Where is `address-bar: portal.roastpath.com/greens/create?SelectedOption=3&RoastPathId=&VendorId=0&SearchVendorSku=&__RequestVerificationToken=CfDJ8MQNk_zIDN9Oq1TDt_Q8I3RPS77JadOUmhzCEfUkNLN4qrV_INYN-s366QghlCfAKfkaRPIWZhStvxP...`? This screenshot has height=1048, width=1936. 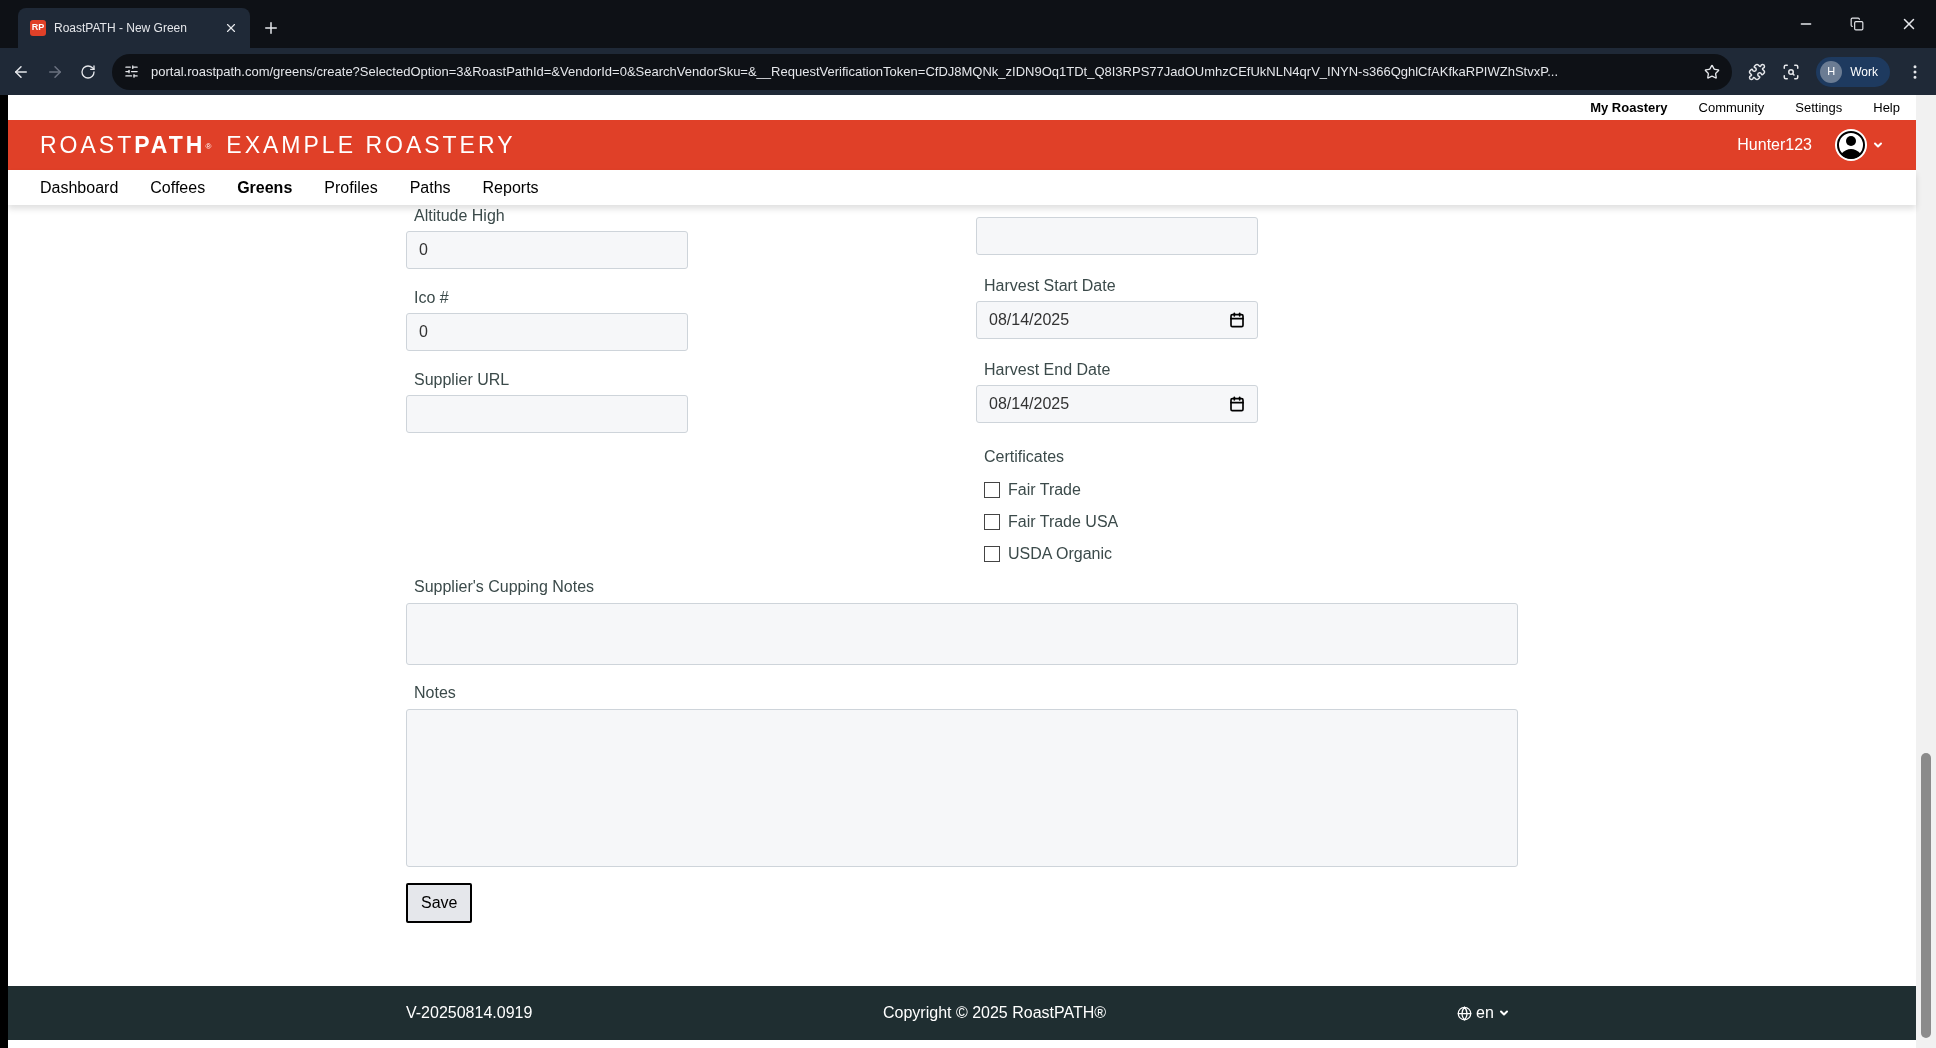 address-bar: portal.roastpath.com/greens/create?SelectedOption=3&RoastPathId=&VendorId=0&SearchVendorSku=&__RequestVerificationToken=CfDJ8MQNk_zIDN9Oq1TDt_Q8I3RPS77JadOUmhzCEfUkNLN4qrV_INYN-s366QghlCfAKfkaRPIWZhStvxP... is located at coordinates (922, 71).